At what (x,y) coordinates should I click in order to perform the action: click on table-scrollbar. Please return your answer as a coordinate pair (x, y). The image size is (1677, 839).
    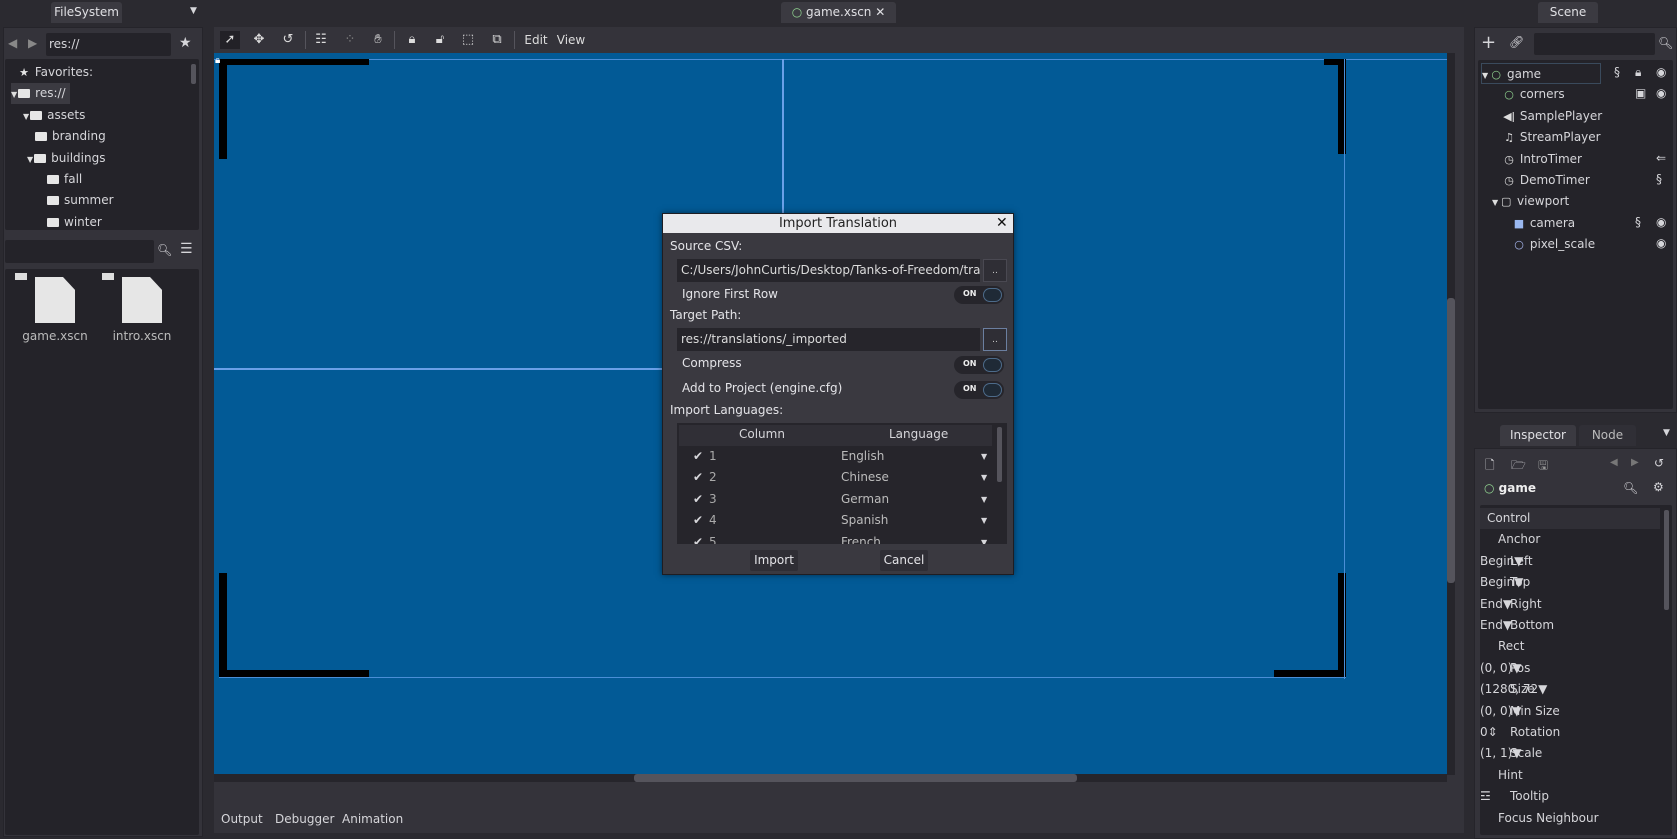
    Looking at the image, I should click on (999, 454).